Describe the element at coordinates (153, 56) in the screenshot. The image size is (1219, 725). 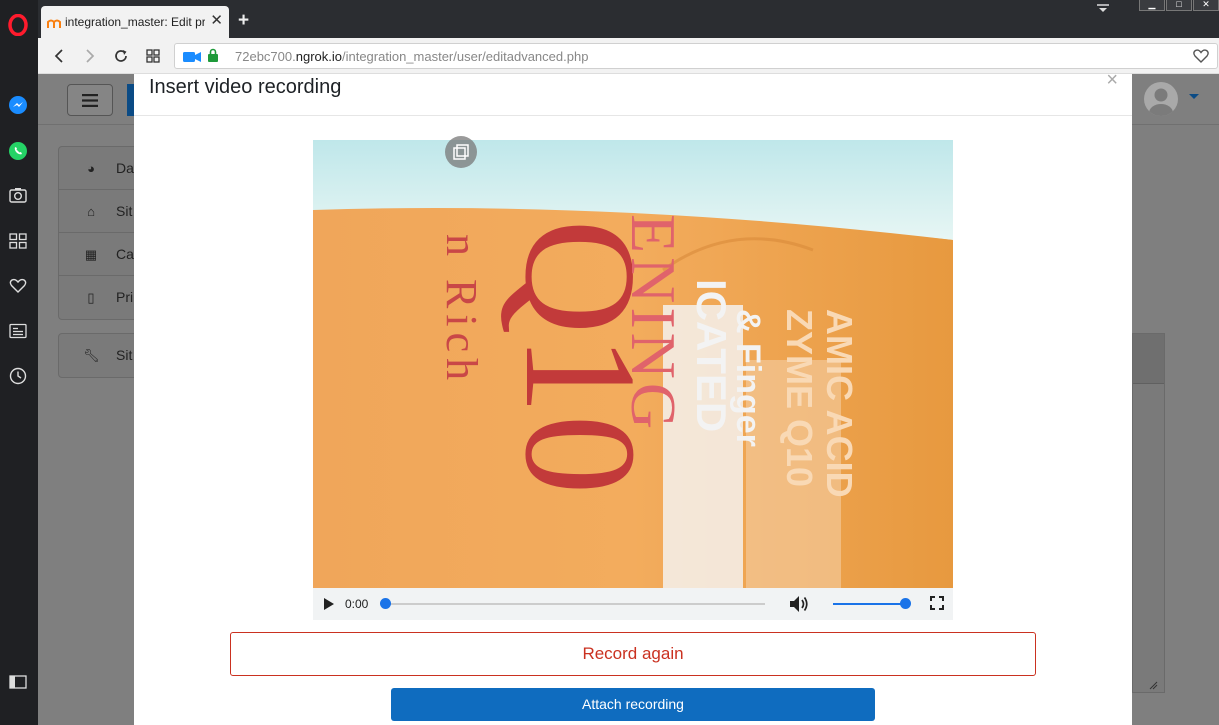
I see `tab-grid-icon` at that location.